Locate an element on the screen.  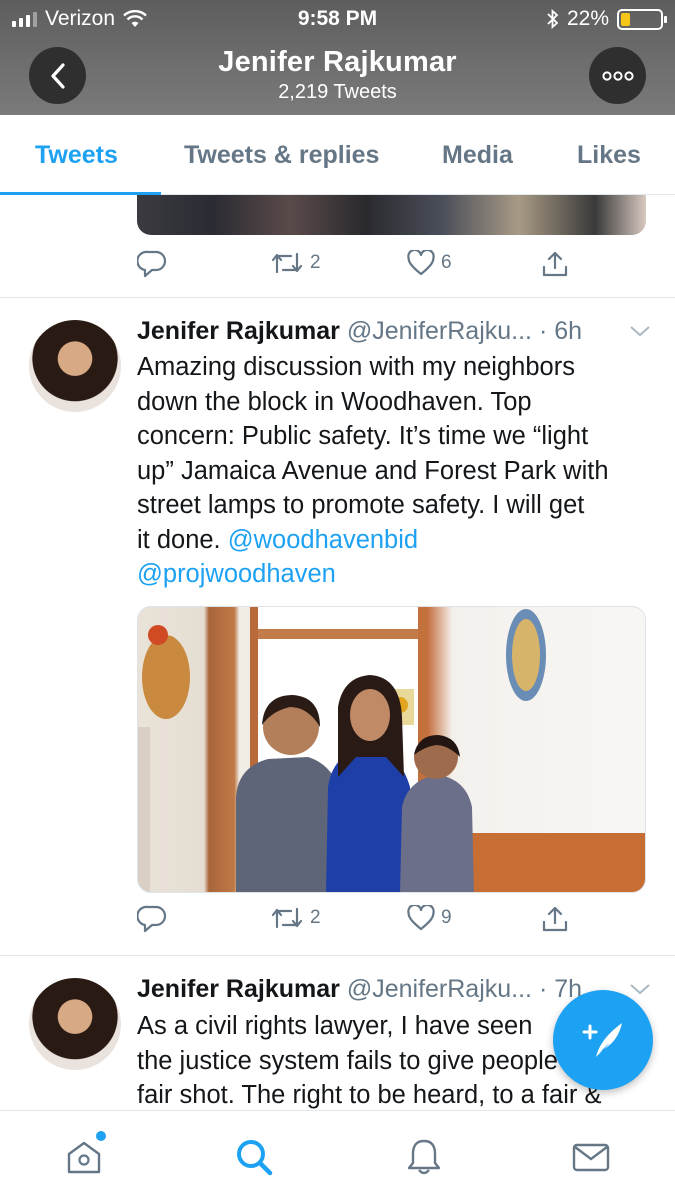
tweet-line: down the block in Woodhaven. Top is located at coordinates (334, 401).